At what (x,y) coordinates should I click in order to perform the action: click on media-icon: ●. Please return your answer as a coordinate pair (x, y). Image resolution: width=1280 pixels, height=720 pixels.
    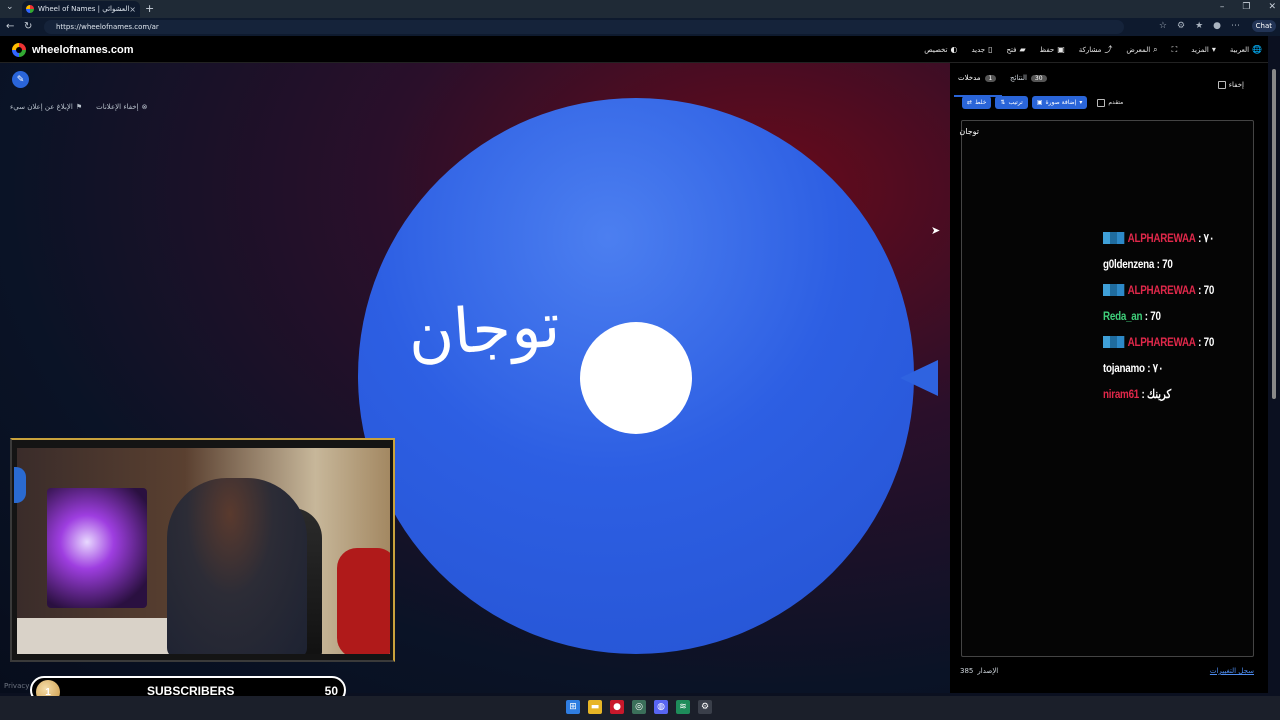
    Looking at the image, I should click on (617, 707).